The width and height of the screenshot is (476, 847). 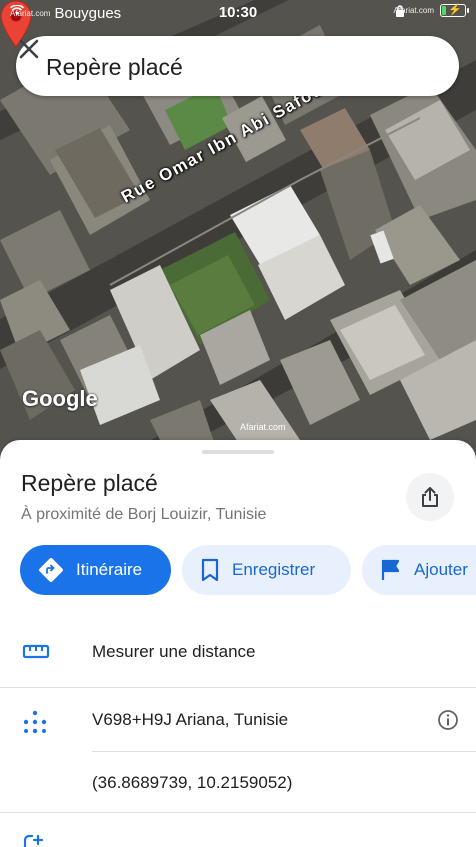 What do you see at coordinates (35, 722) in the screenshot?
I see `plus-code-icon` at bounding box center [35, 722].